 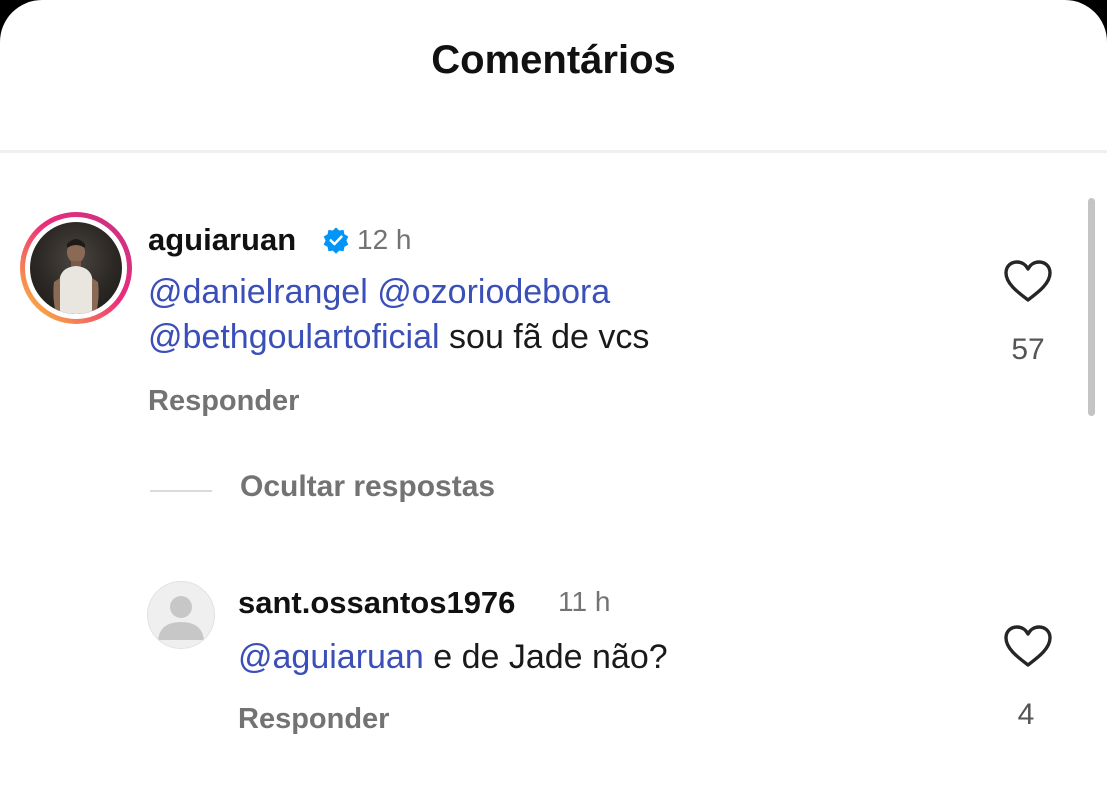 What do you see at coordinates (76, 276) in the screenshot?
I see `person-silhouette-icon` at bounding box center [76, 276].